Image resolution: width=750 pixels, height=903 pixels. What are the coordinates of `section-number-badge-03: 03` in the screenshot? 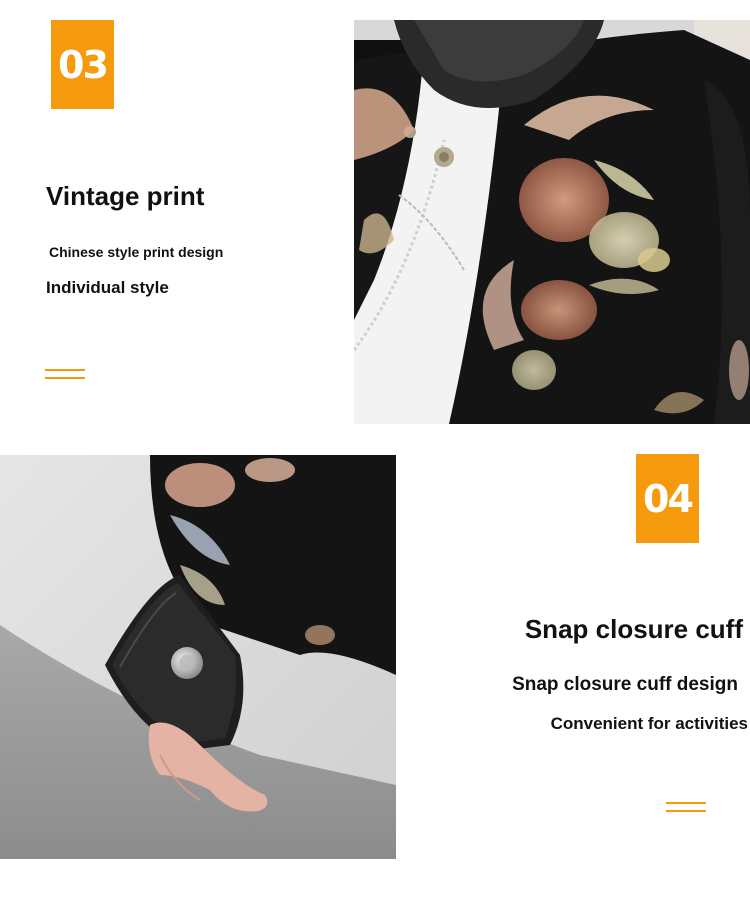 It's located at (82, 64).